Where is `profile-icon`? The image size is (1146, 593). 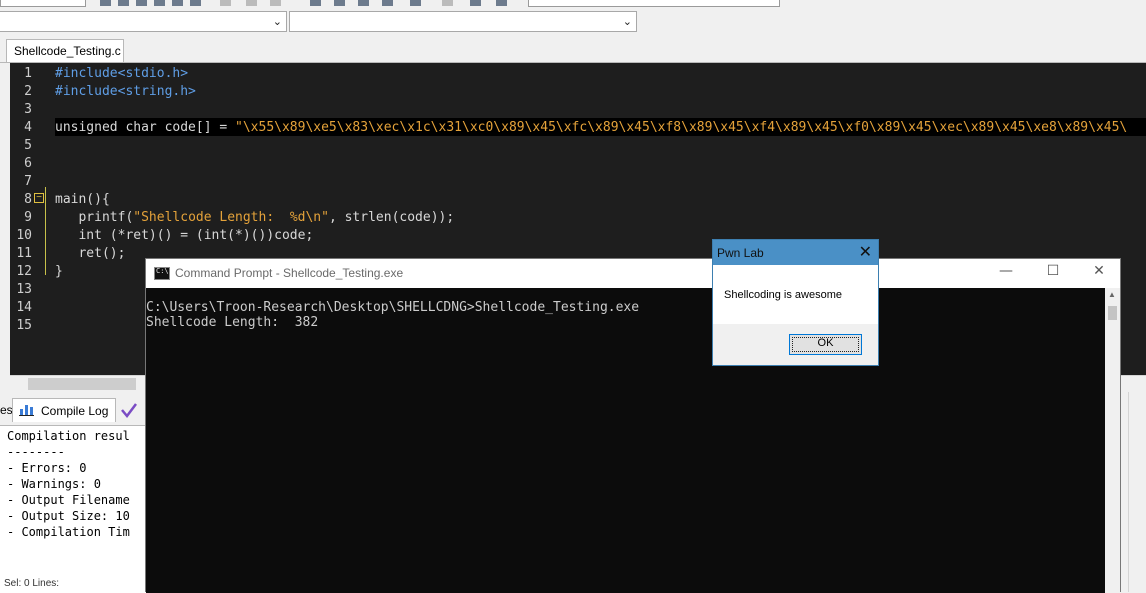
profile-icon is located at coordinates (501, 3).